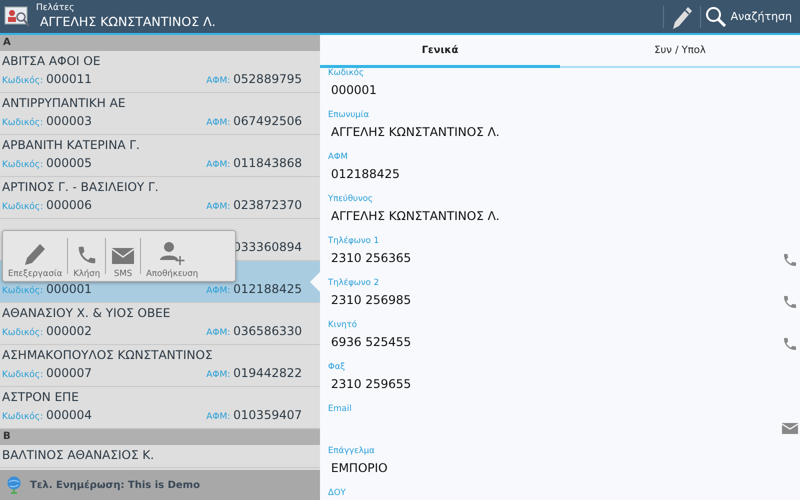  Describe the element at coordinates (86, 313) in the screenshot. I see `customer-name: ΑΘΑΝΑΣΙΟΥ Χ. & ΥΙΟΣ ΟΒΕΕ` at that location.